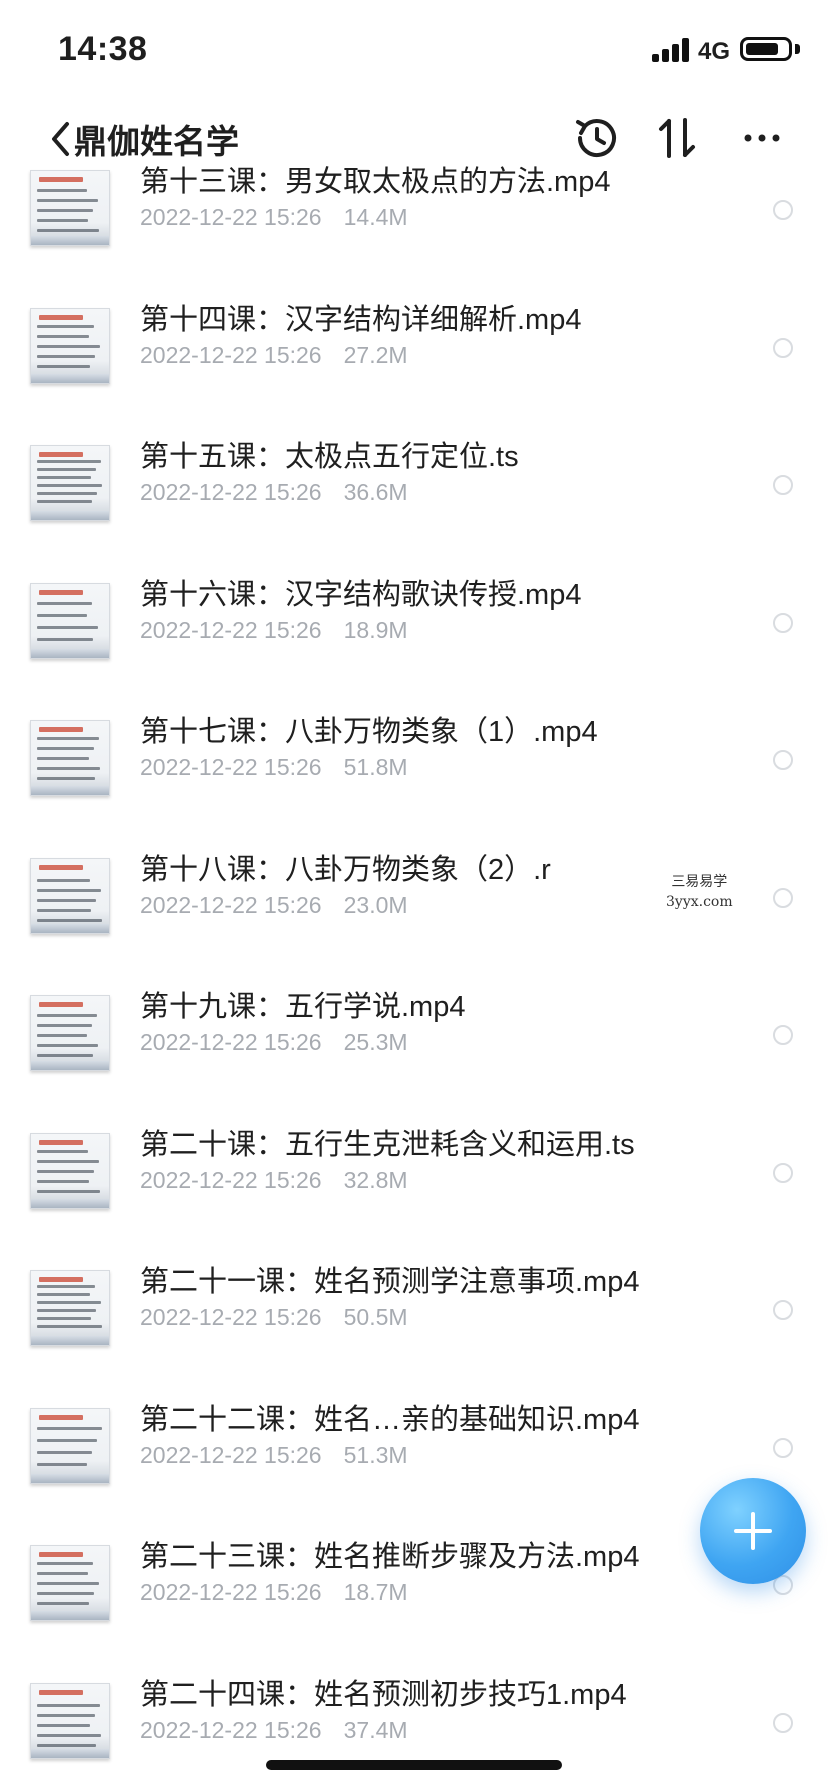 The height and width of the screenshot is (1792, 828). I want to click on file-meta: 2022-12-22 15:26 18.9M, so click(274, 630).